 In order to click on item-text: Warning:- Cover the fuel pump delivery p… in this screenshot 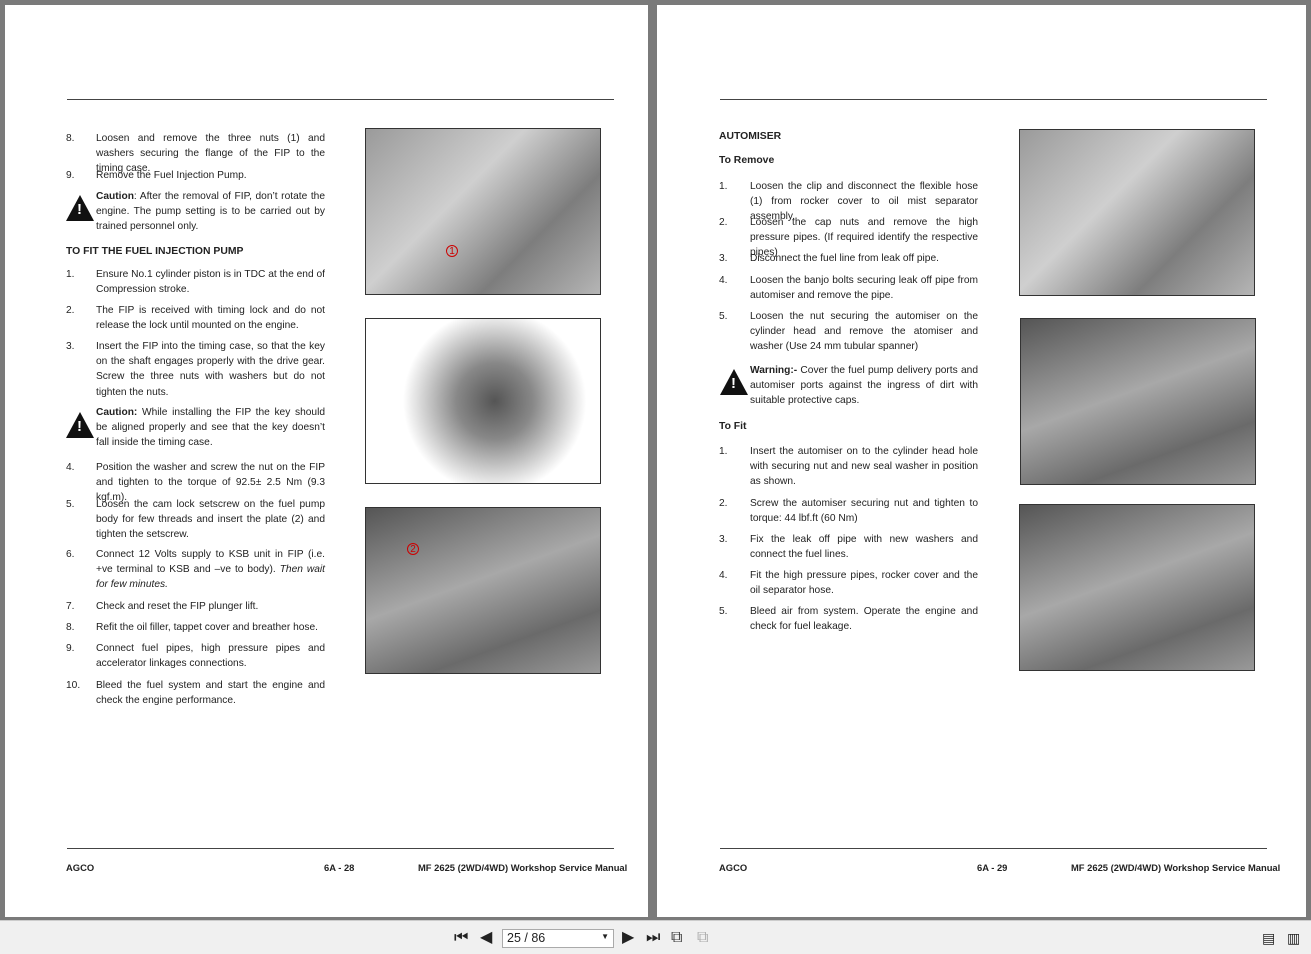, I will do `click(864, 386)`.